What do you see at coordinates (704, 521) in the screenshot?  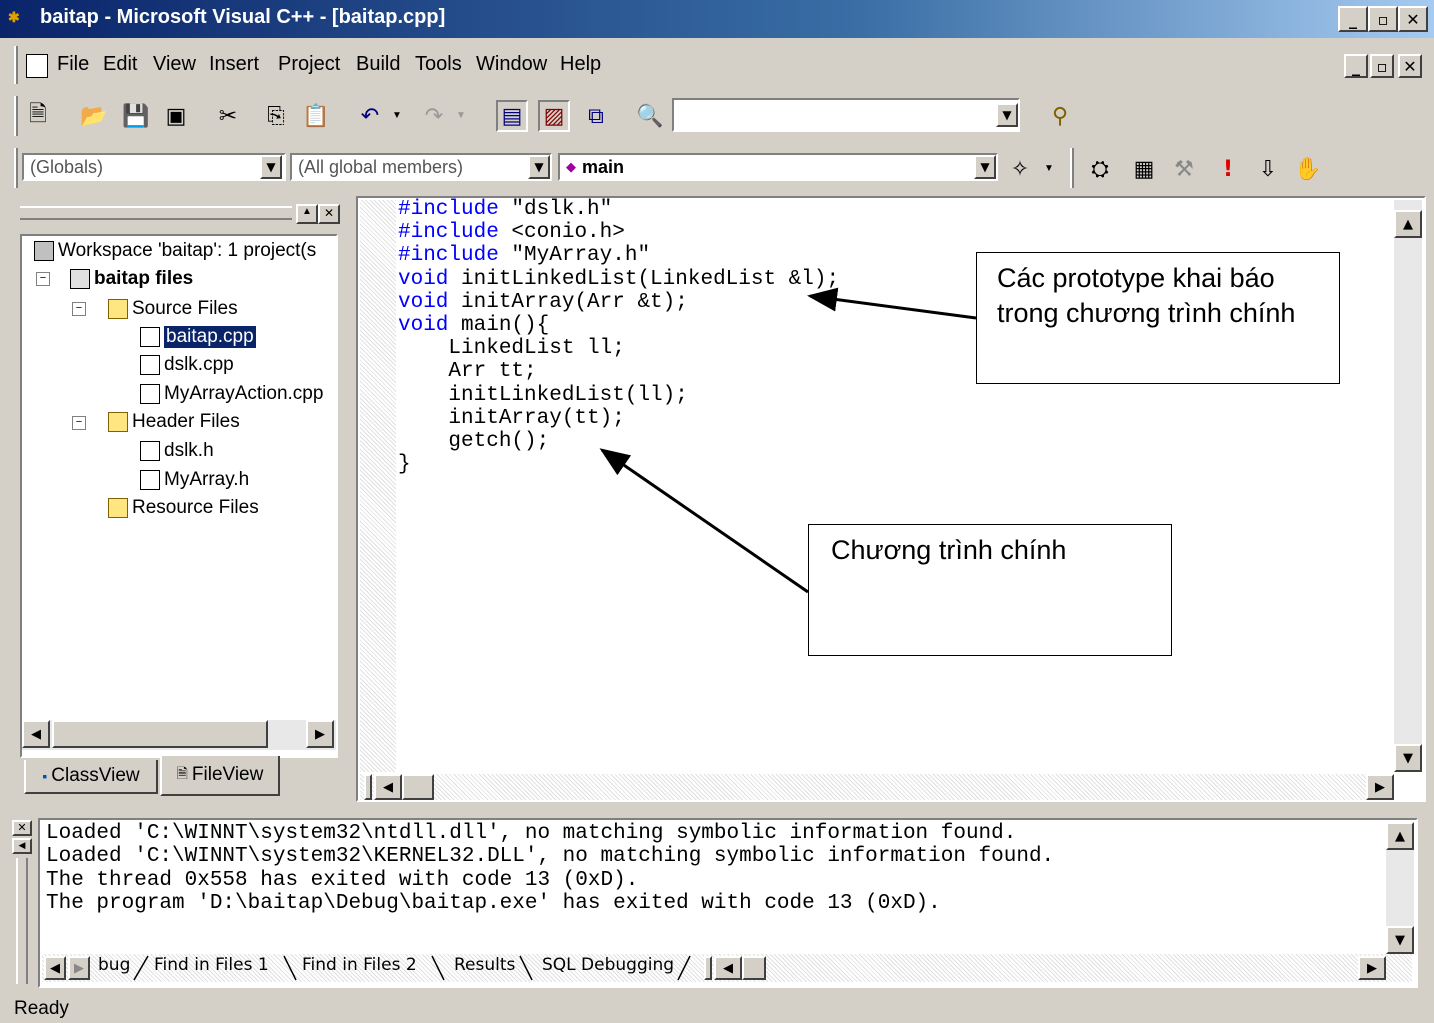 I see `arrow-main` at bounding box center [704, 521].